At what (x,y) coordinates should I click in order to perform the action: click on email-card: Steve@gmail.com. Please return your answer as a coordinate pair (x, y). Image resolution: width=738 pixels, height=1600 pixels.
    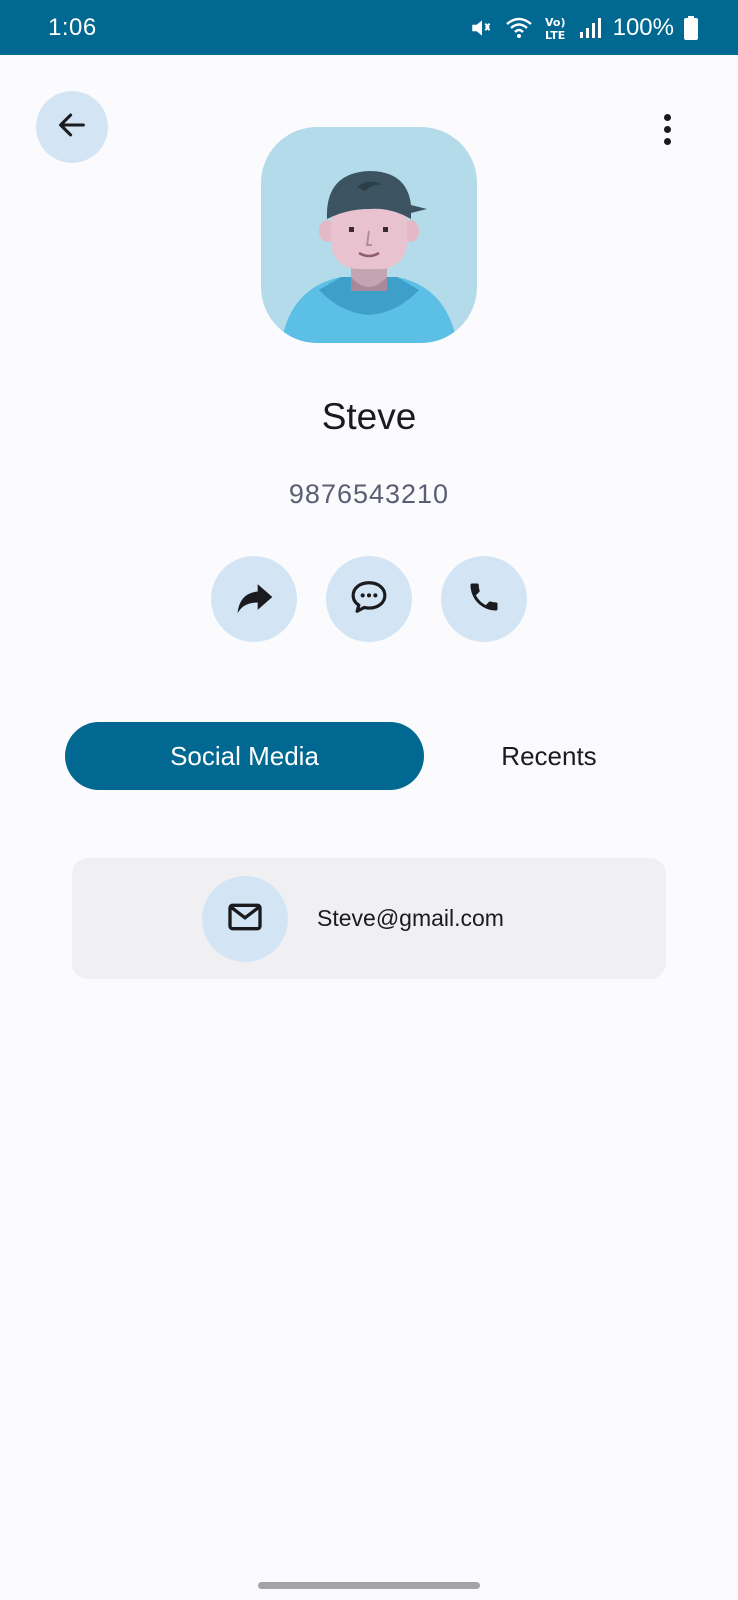
    Looking at the image, I should click on (369, 918).